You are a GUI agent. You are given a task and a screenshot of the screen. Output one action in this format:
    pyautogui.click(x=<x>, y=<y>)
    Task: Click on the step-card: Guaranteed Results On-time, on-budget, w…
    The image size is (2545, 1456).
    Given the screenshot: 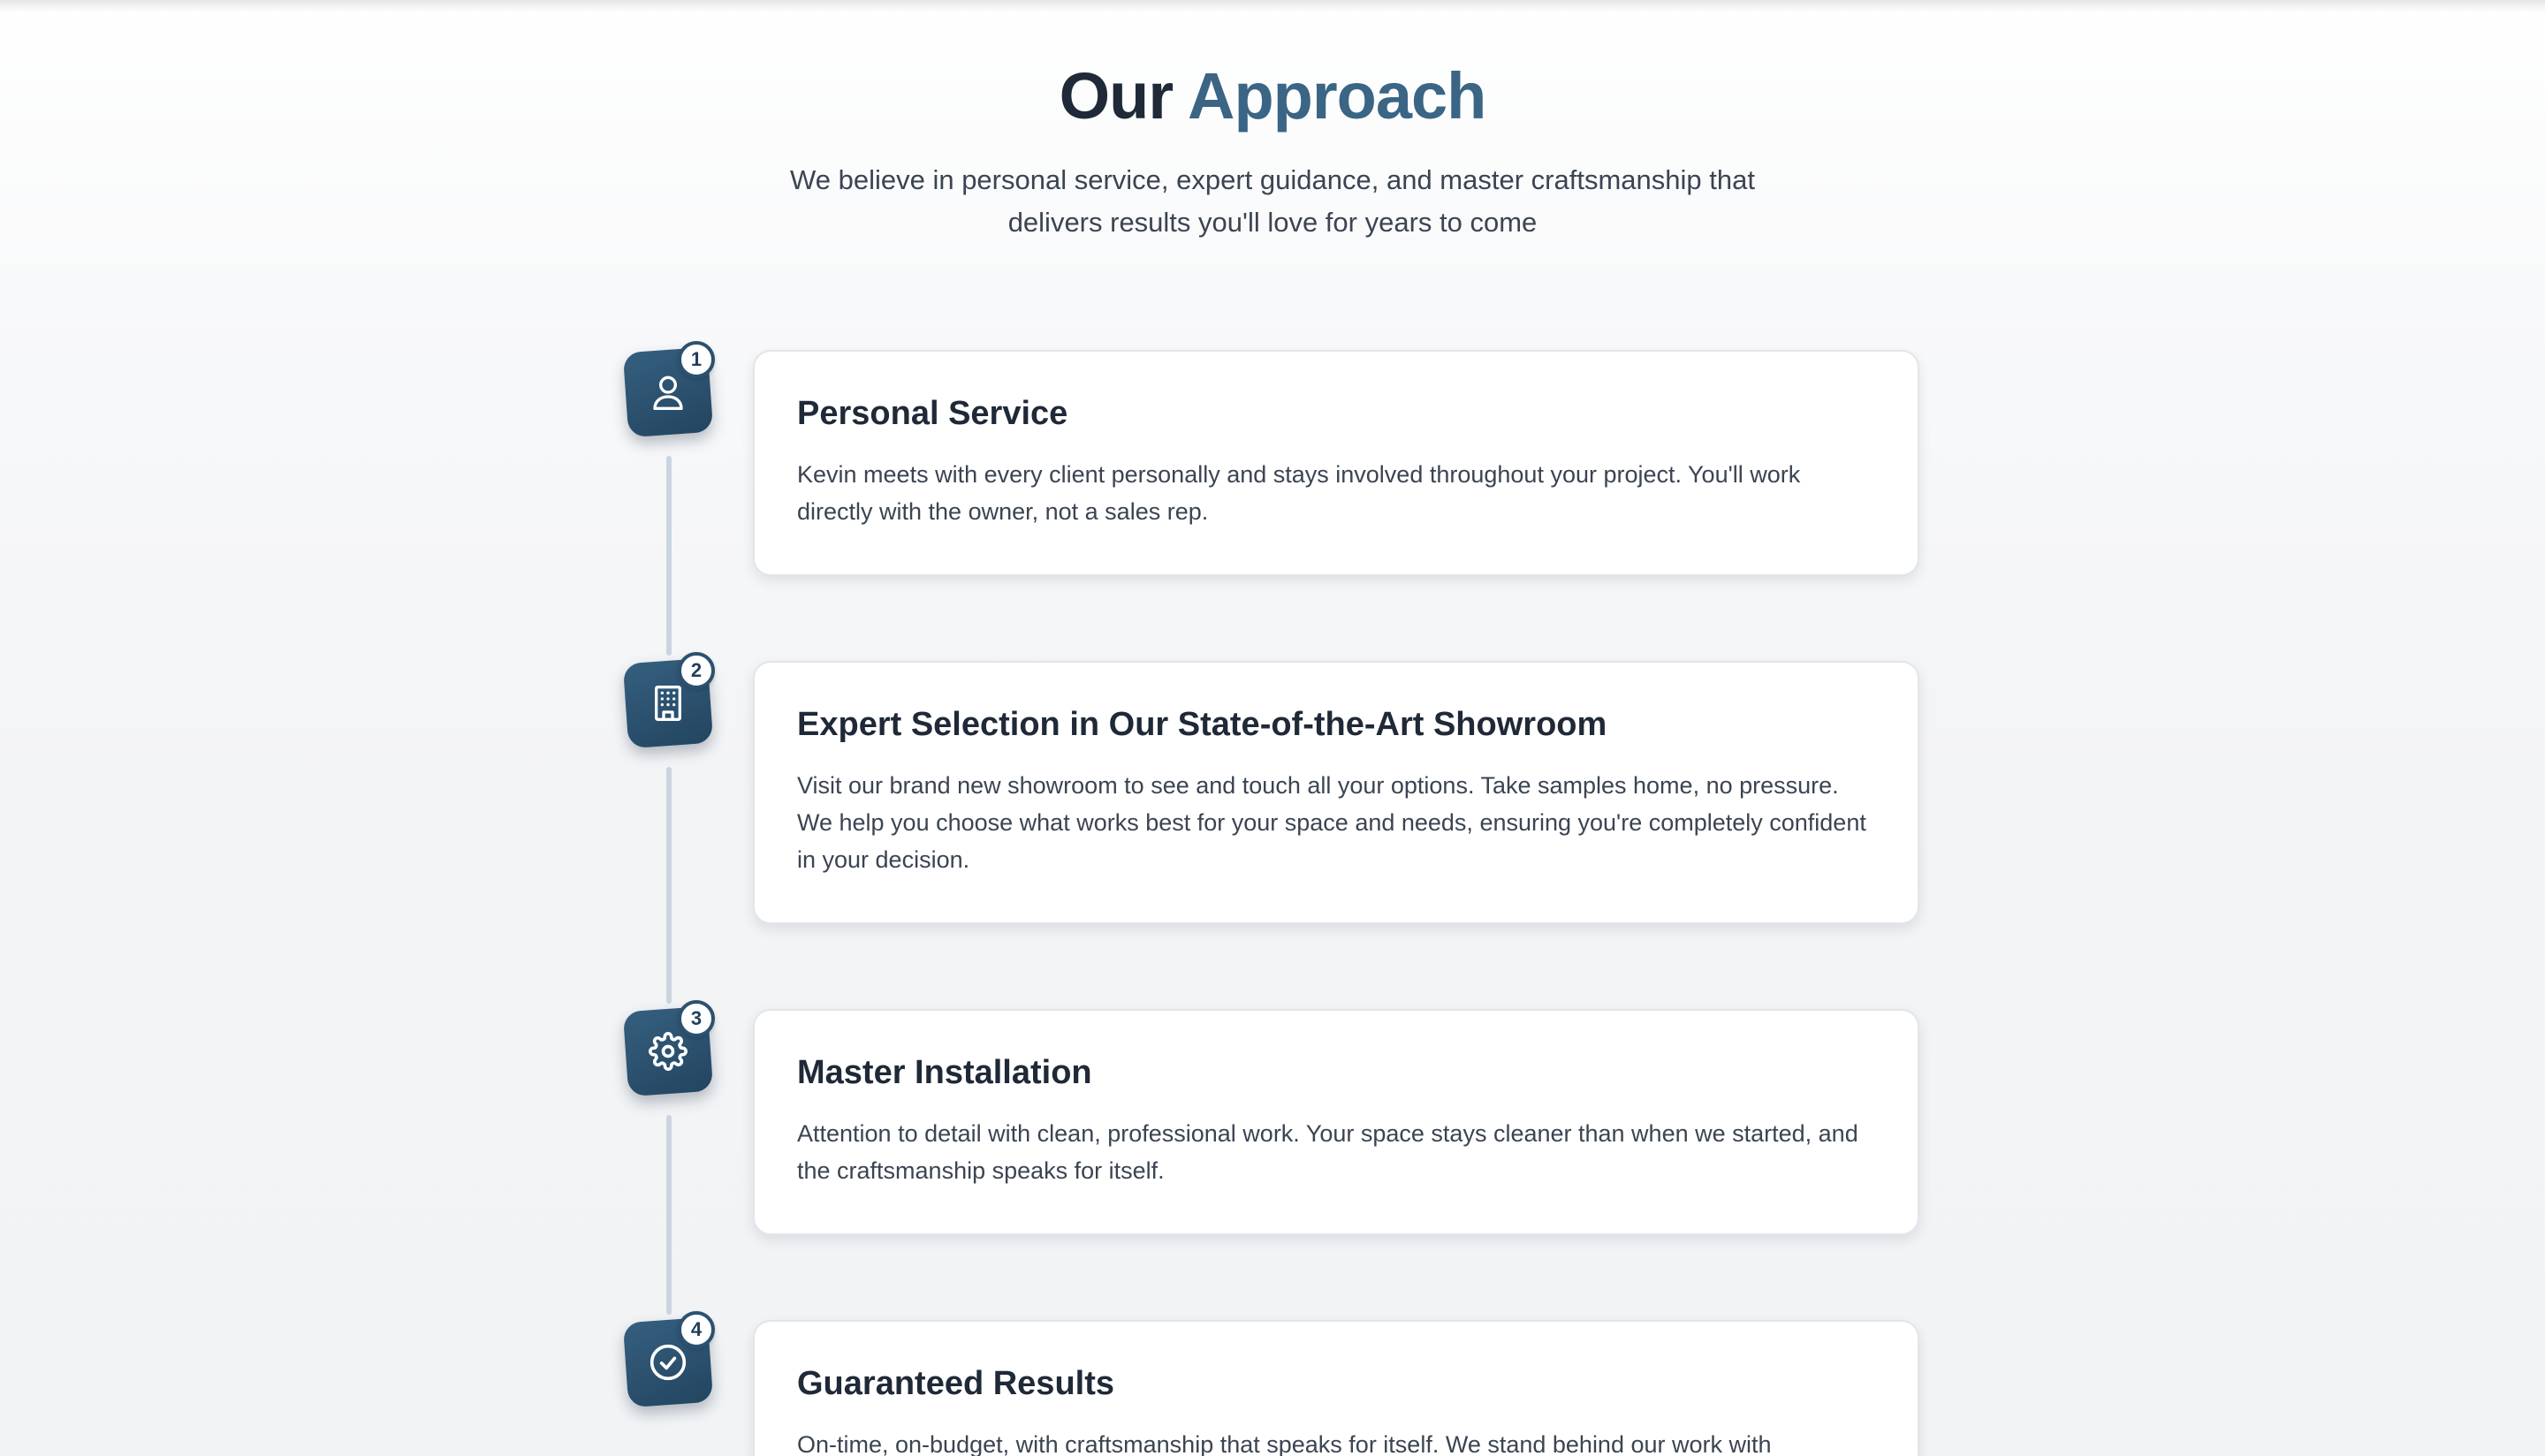 What is the action you would take?
    pyautogui.click(x=1336, y=1388)
    